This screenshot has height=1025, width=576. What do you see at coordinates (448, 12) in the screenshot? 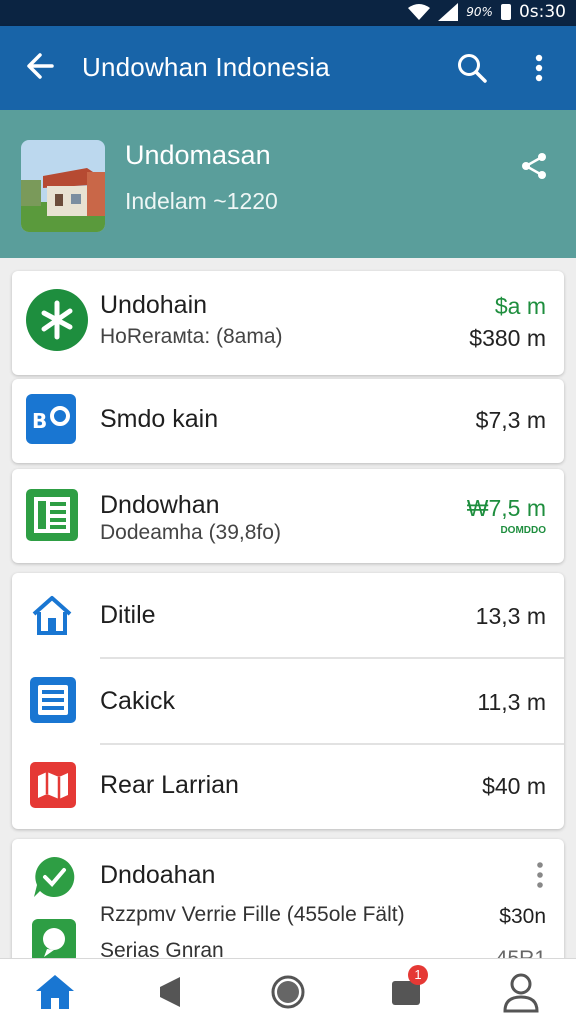
I see `signal-icon` at bounding box center [448, 12].